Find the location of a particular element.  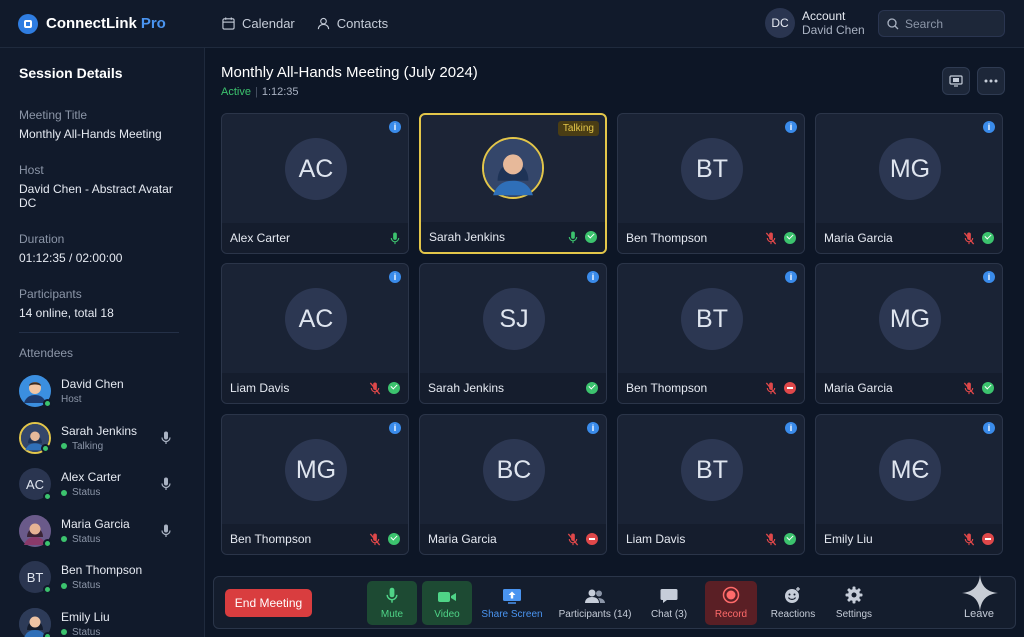

participant-tile: Talking Sarah Jenkins is located at coordinates (513, 183).